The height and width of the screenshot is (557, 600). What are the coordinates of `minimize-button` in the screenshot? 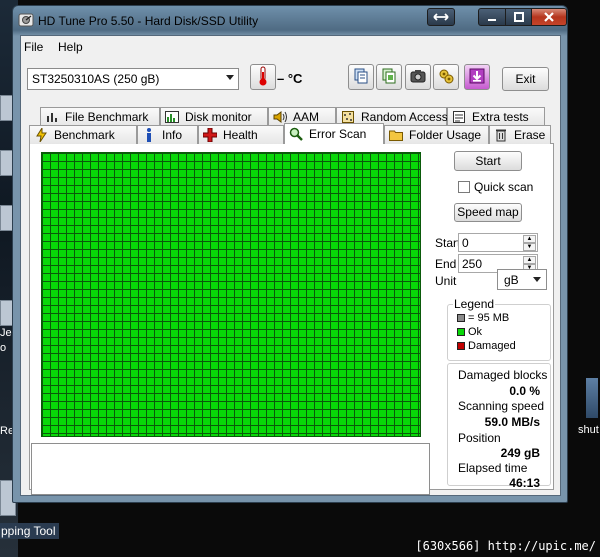 It's located at (492, 17).